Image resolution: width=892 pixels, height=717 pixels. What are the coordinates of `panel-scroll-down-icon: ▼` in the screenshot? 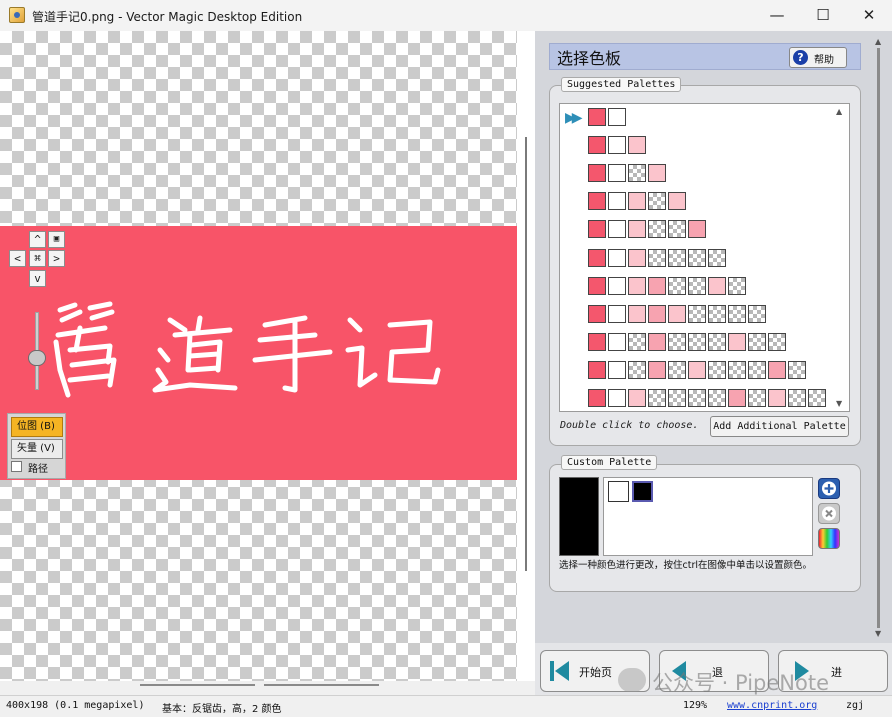 It's located at (878, 633).